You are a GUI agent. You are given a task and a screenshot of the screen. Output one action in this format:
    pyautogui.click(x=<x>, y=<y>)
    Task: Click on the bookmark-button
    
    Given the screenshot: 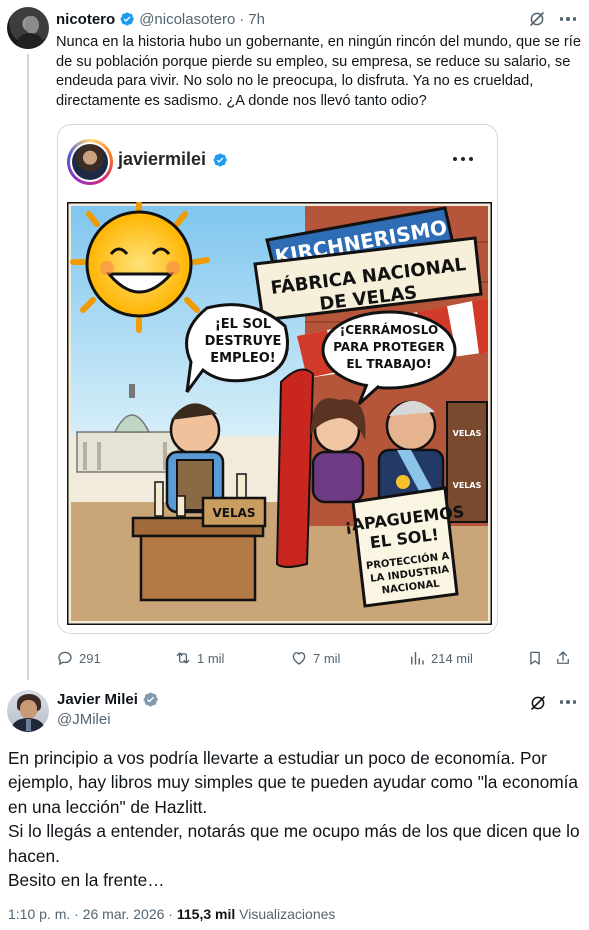 What is the action you would take?
    pyautogui.click(x=535, y=658)
    